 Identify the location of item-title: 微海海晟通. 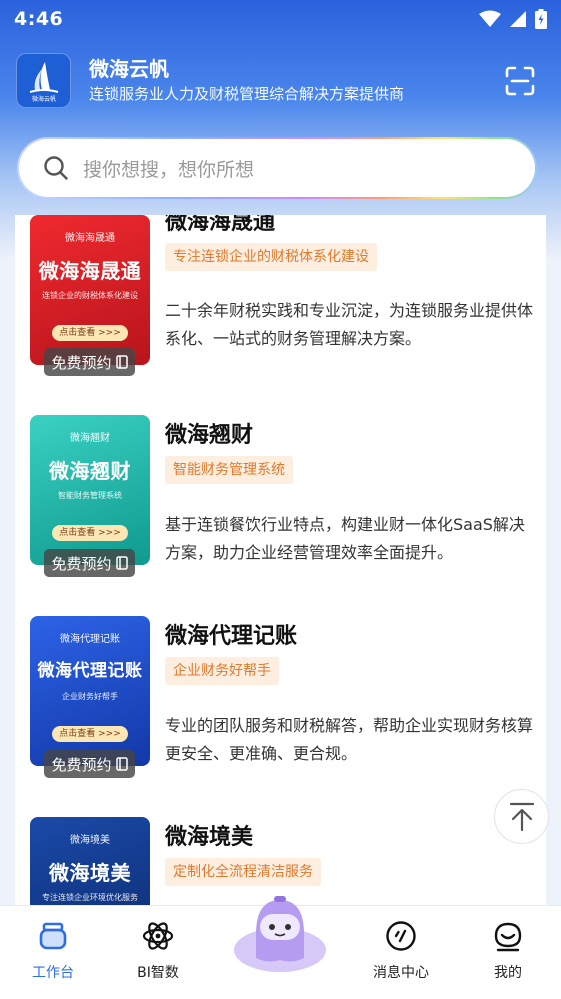
(220, 225).